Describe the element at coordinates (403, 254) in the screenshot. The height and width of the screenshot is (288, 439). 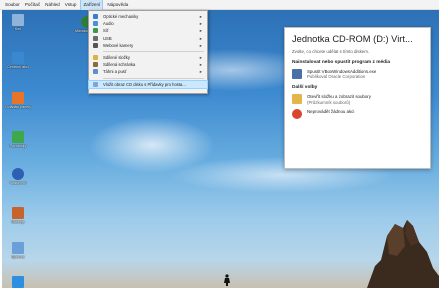
I see `cliff-rock-image` at that location.